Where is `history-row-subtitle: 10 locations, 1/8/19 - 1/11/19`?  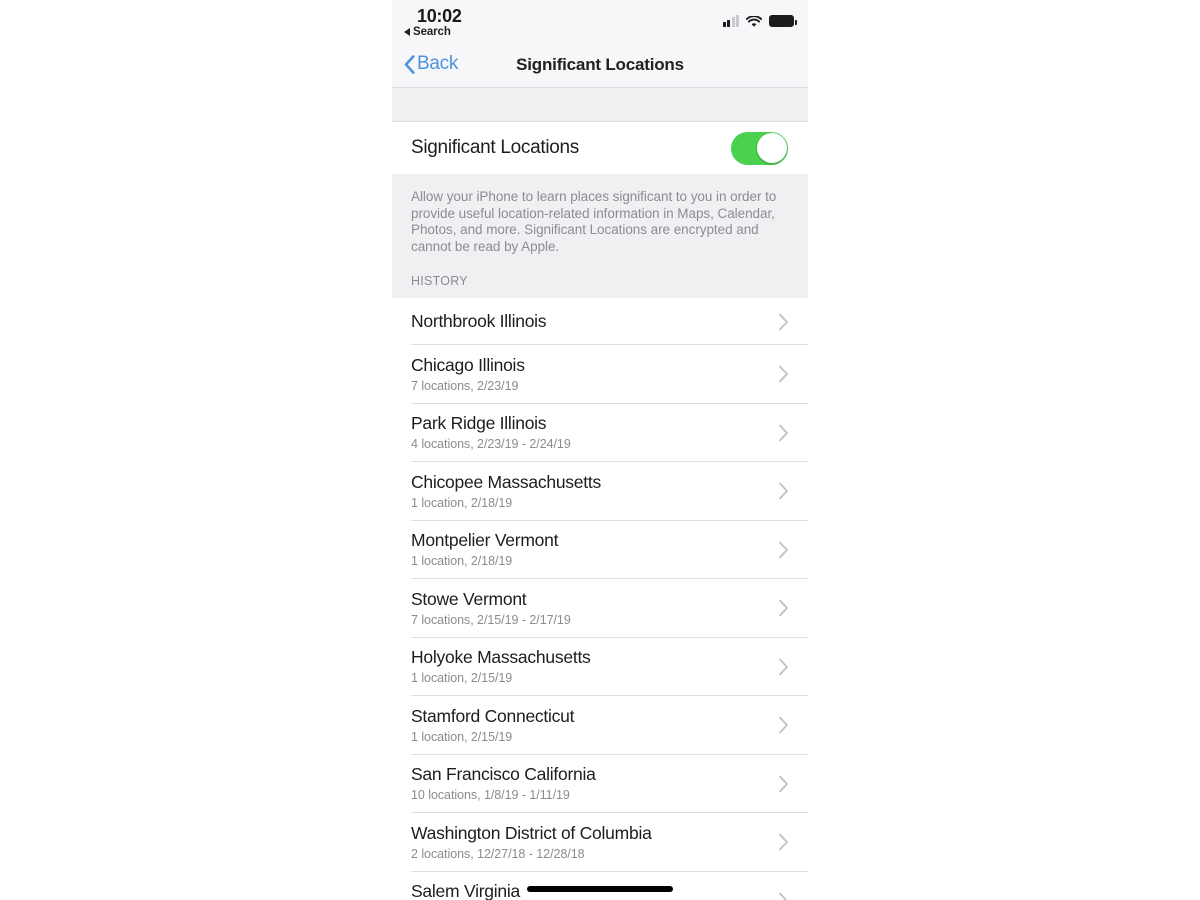
history-row-subtitle: 10 locations, 1/8/19 - 1/11/19 is located at coordinates (490, 795).